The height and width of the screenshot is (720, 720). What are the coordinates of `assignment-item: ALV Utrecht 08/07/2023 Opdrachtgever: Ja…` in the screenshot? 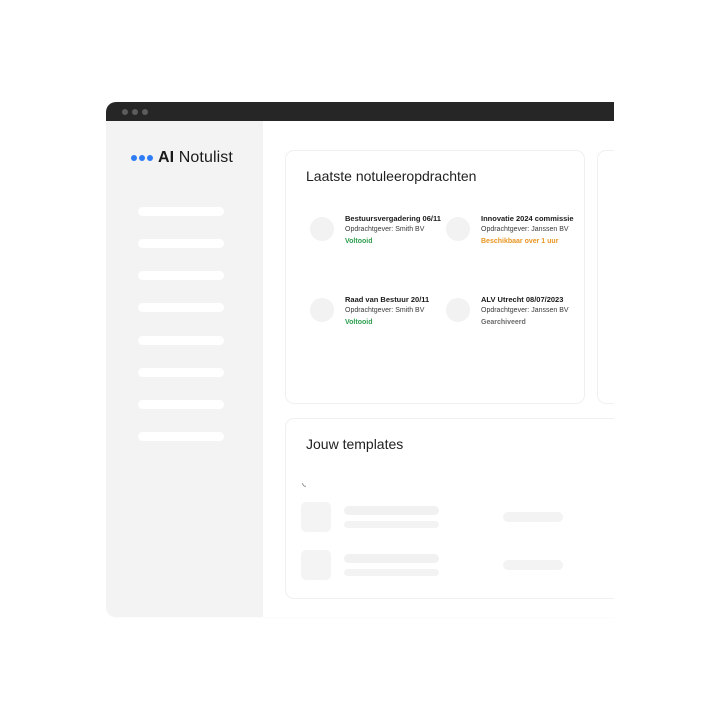 It's located at (511, 315).